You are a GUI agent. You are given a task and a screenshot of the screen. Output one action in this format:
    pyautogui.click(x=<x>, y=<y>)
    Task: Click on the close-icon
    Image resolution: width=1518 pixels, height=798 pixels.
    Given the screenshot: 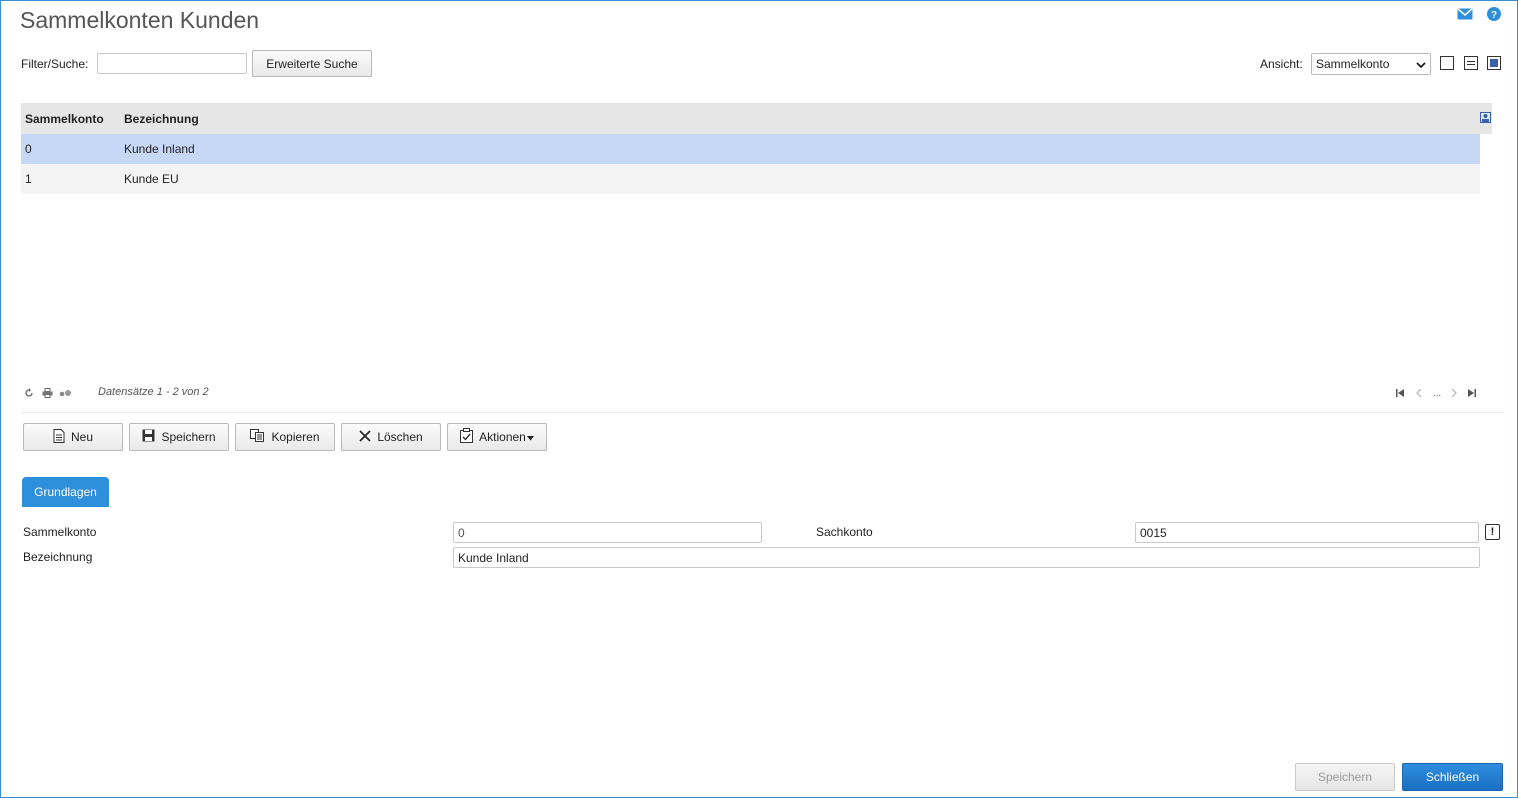 What is the action you would take?
    pyautogui.click(x=365, y=437)
    